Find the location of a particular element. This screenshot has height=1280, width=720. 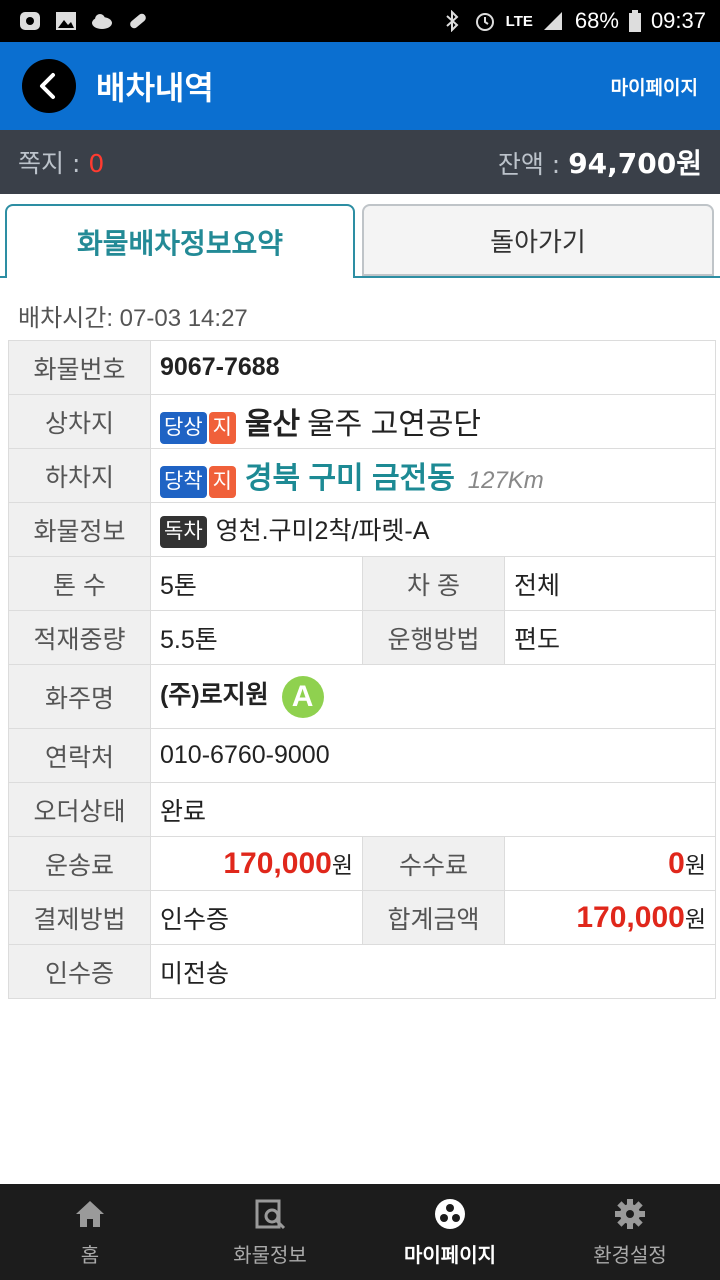

table-row: 적재중량 5.5톤 운행방법 편도 is located at coordinates (362, 637).